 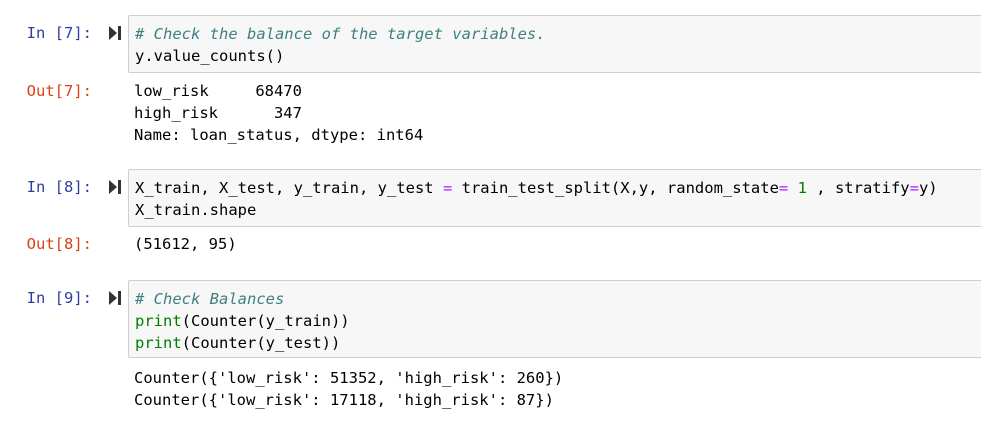 I want to click on output-line: Name: loan_status, dtype: int64, so click(x=279, y=135).